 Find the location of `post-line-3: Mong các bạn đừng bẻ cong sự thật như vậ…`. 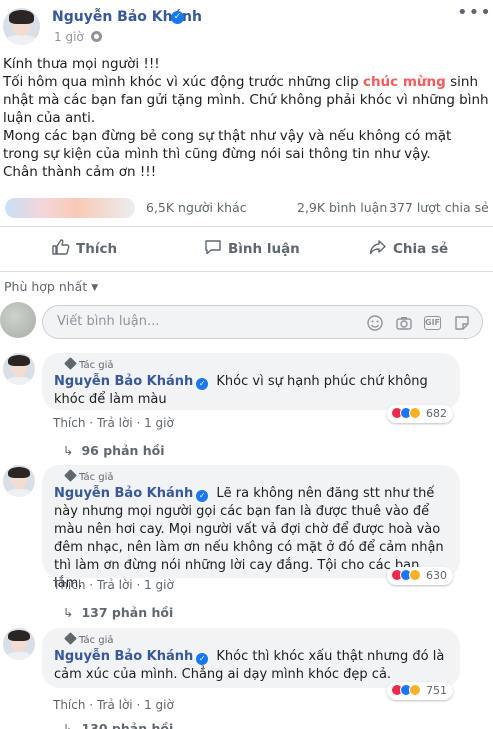

post-line-3: Mong các bạn đừng bẻ cong sự thật như vậ… is located at coordinates (227, 145).